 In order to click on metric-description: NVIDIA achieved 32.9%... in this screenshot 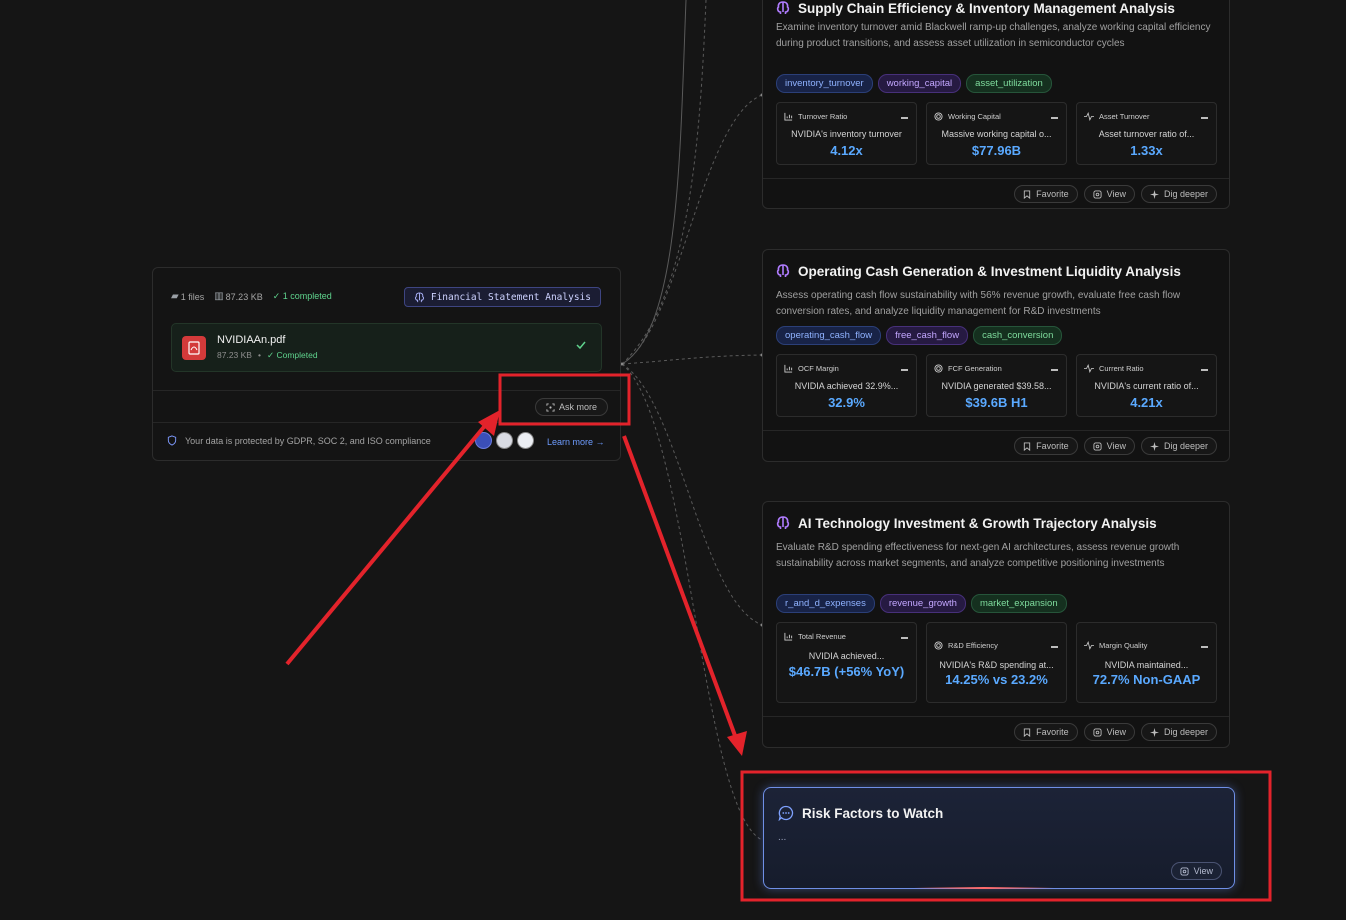, I will do `click(846, 386)`.